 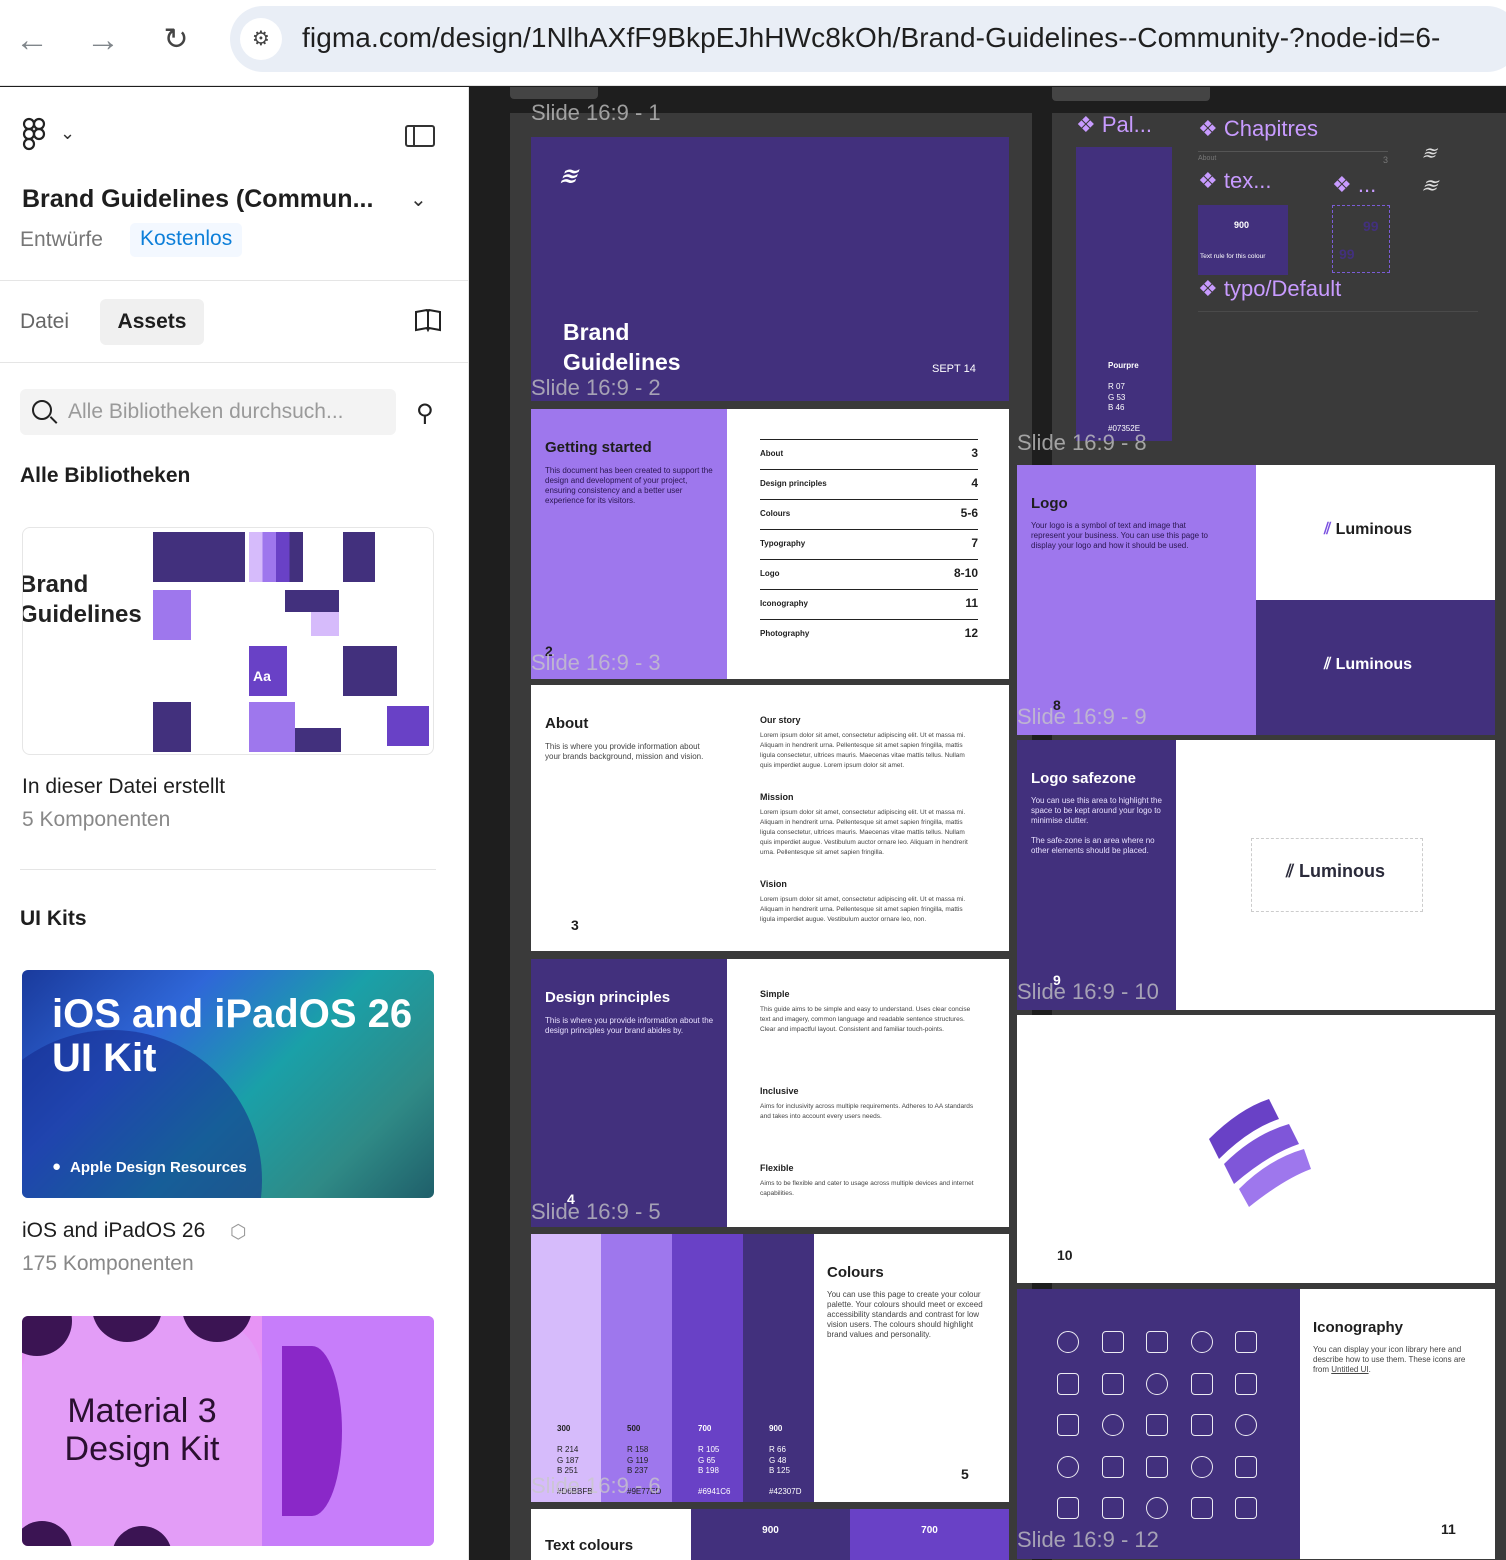 What do you see at coordinates (775, 513) in the screenshot?
I see `toc-label: Colours` at bounding box center [775, 513].